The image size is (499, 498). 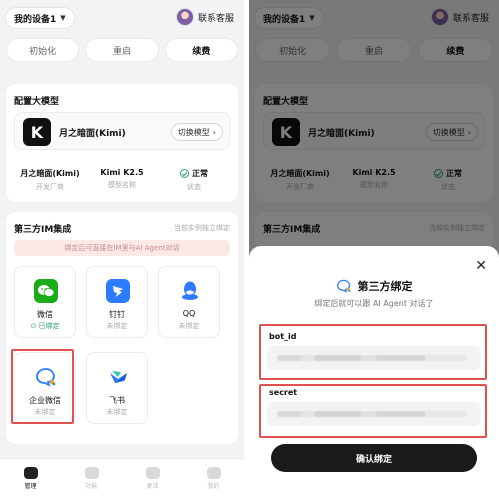 What do you see at coordinates (34, 326) in the screenshot?
I see `check-small-icon: ⊙` at bounding box center [34, 326].